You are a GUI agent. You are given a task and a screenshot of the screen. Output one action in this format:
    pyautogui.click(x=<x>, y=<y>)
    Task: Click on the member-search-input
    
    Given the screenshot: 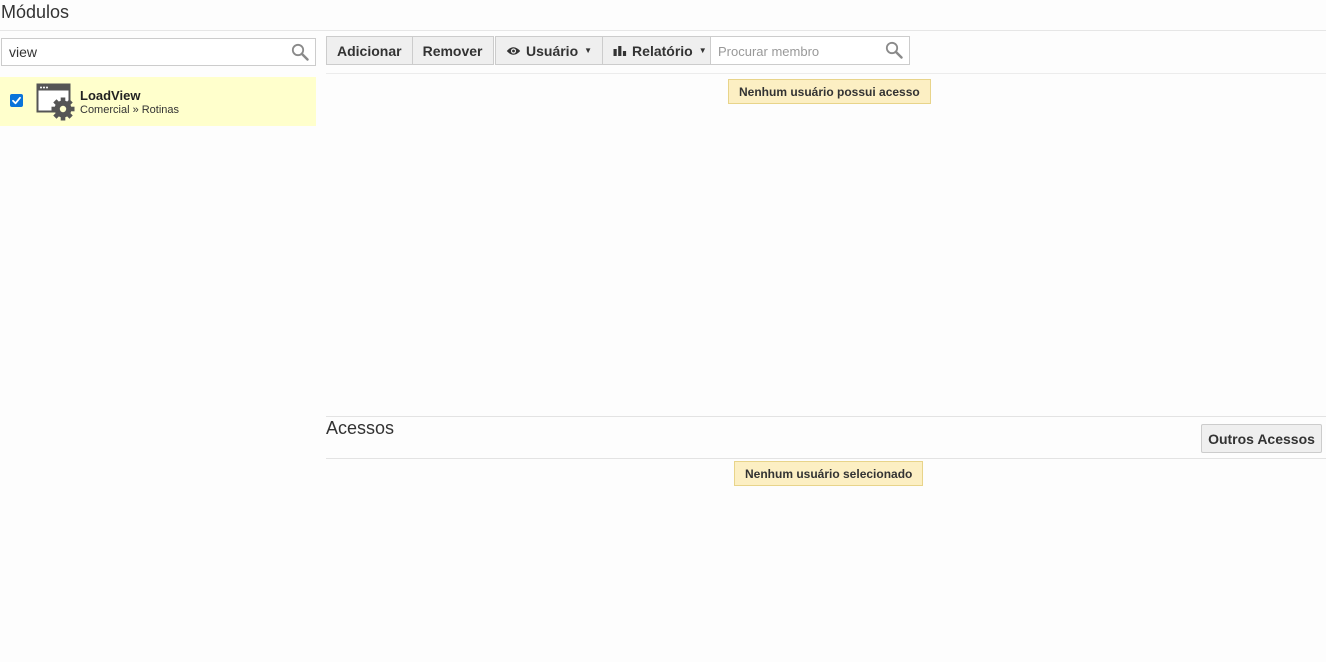 What is the action you would take?
    pyautogui.click(x=798, y=51)
    